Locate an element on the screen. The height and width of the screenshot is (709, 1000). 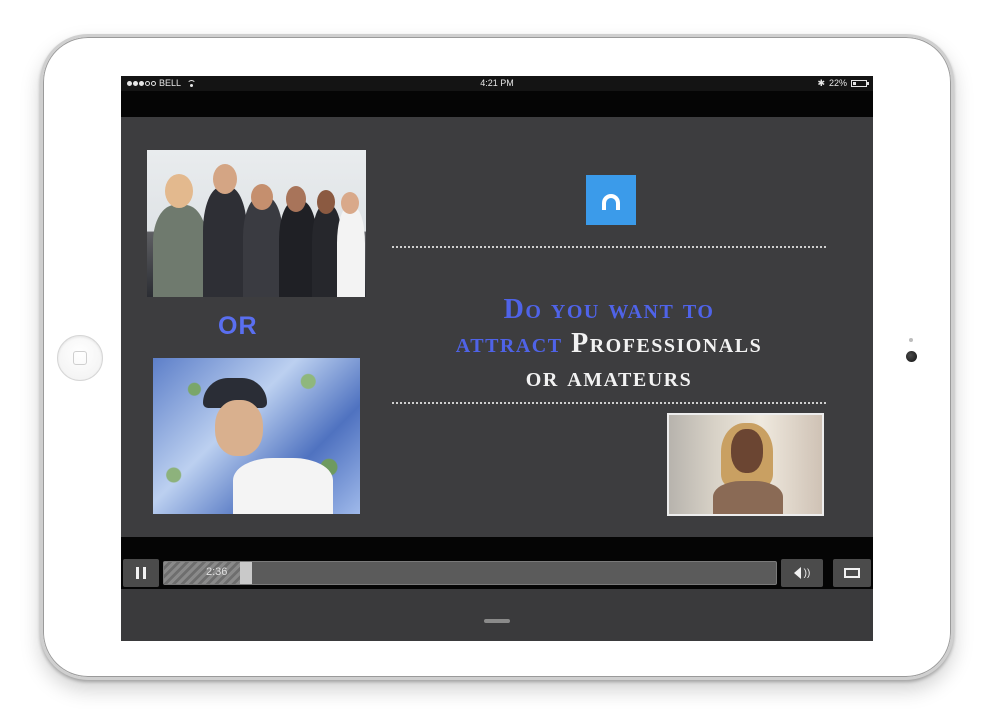
or-label: OR is located at coordinates (238, 326).